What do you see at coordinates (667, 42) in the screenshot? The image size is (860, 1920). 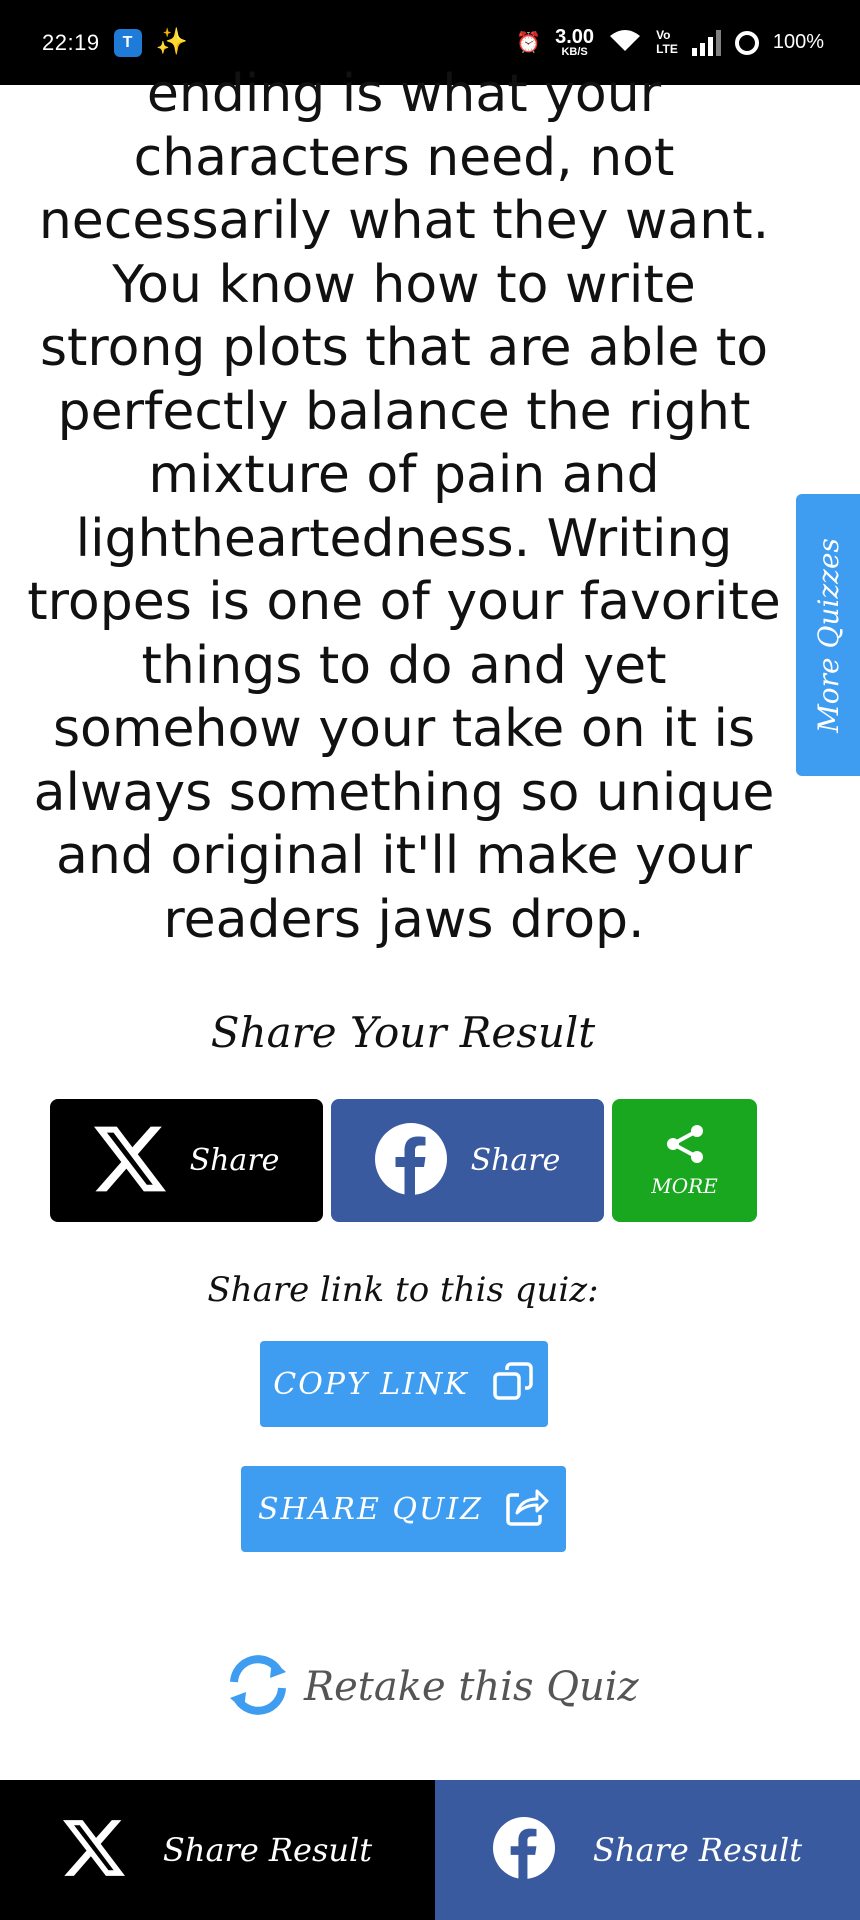 I see `volte-indicator: Vo LTE` at bounding box center [667, 42].